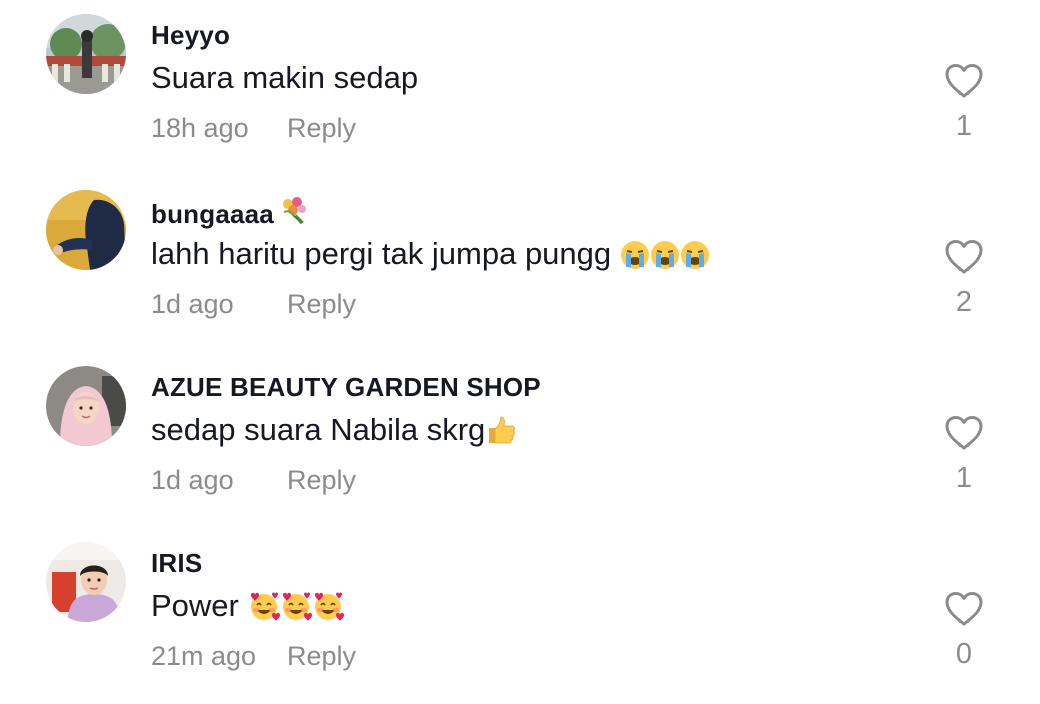 The image size is (1040, 704). I want to click on username-text: bungaaaa, so click(212, 214).